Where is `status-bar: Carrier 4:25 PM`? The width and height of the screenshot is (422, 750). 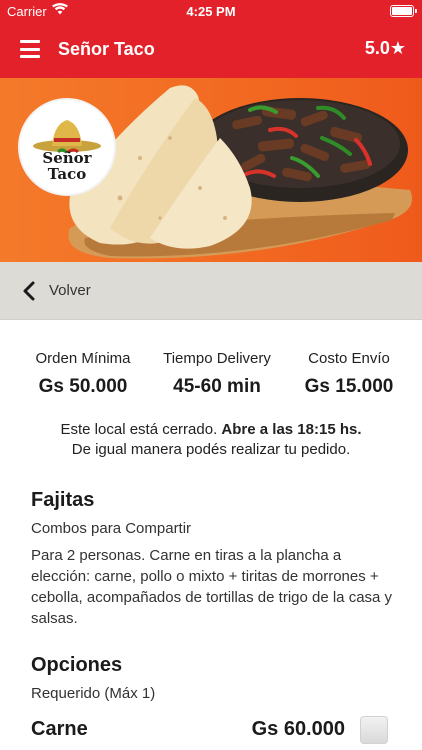
status-bar: Carrier 4:25 PM is located at coordinates (211, 11).